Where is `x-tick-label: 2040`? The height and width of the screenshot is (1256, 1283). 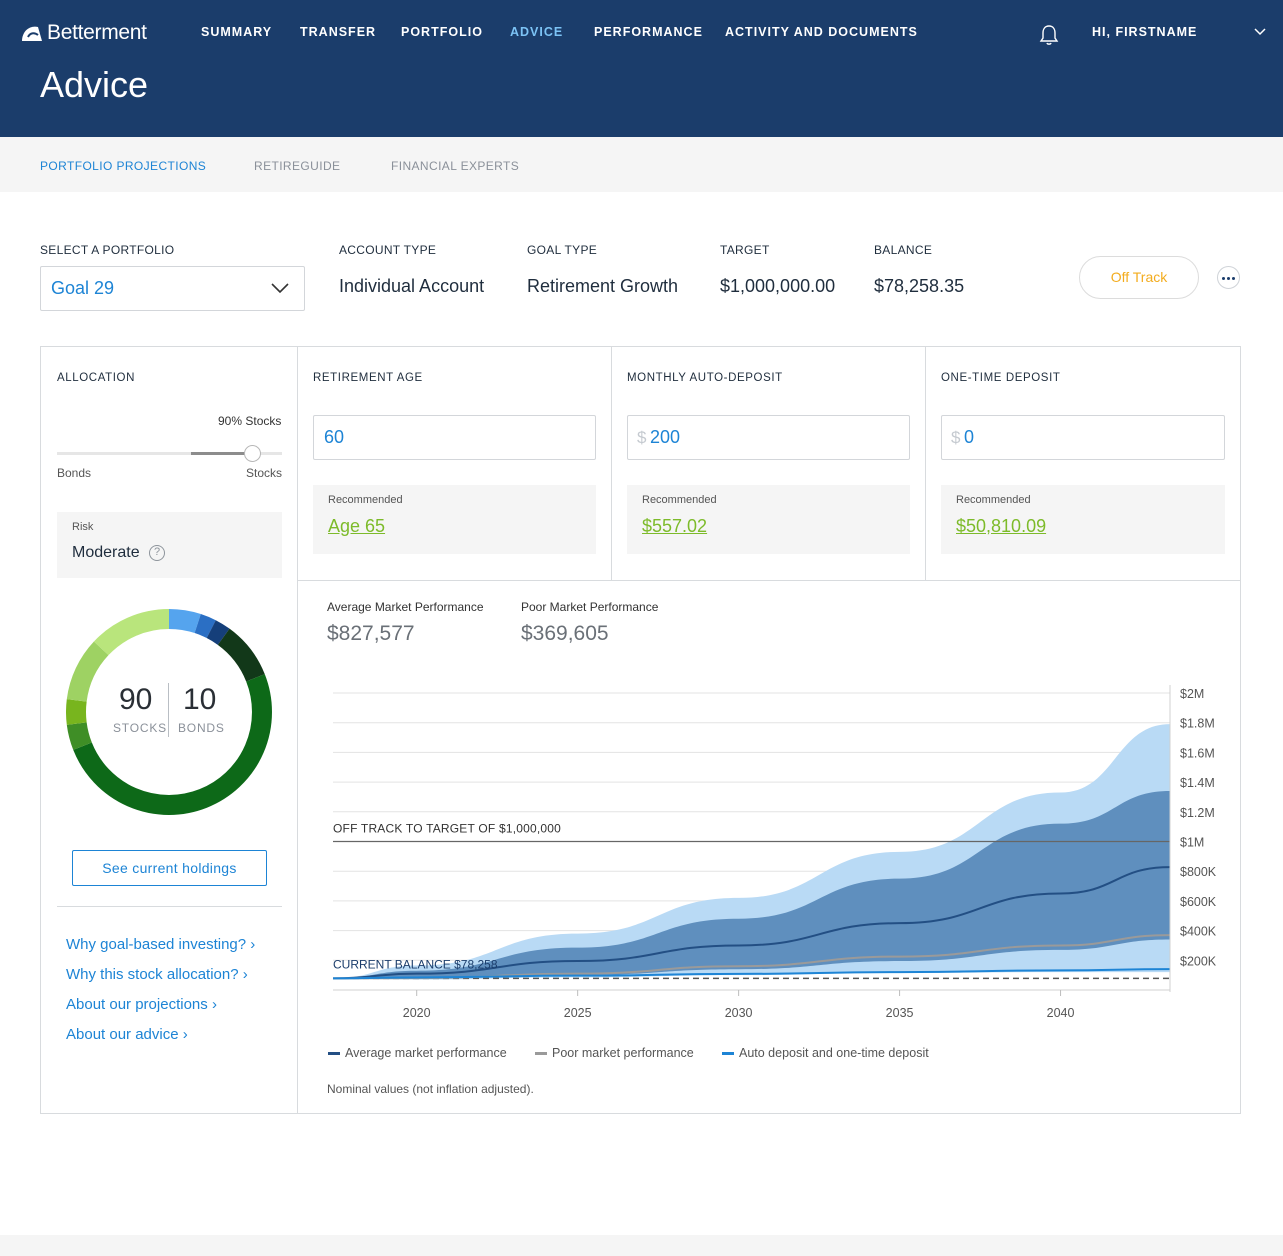 x-tick-label: 2040 is located at coordinates (1061, 1013).